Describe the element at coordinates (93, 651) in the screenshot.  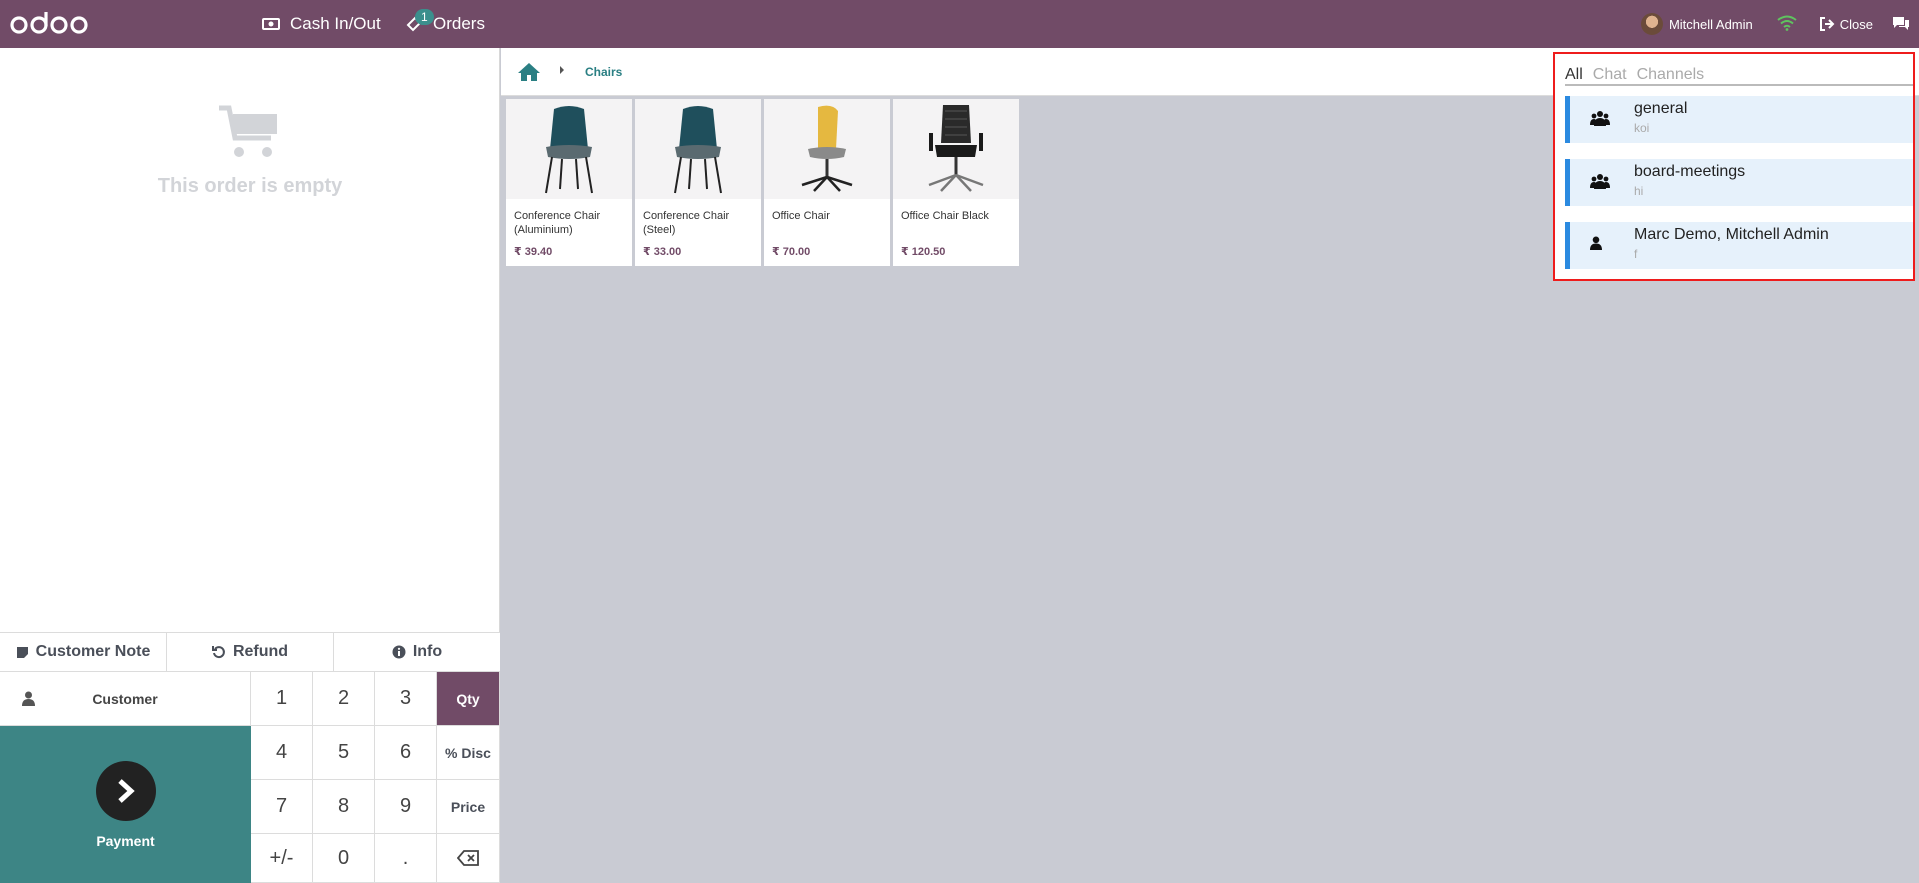
I see `customer-note-label: Customer Note` at that location.